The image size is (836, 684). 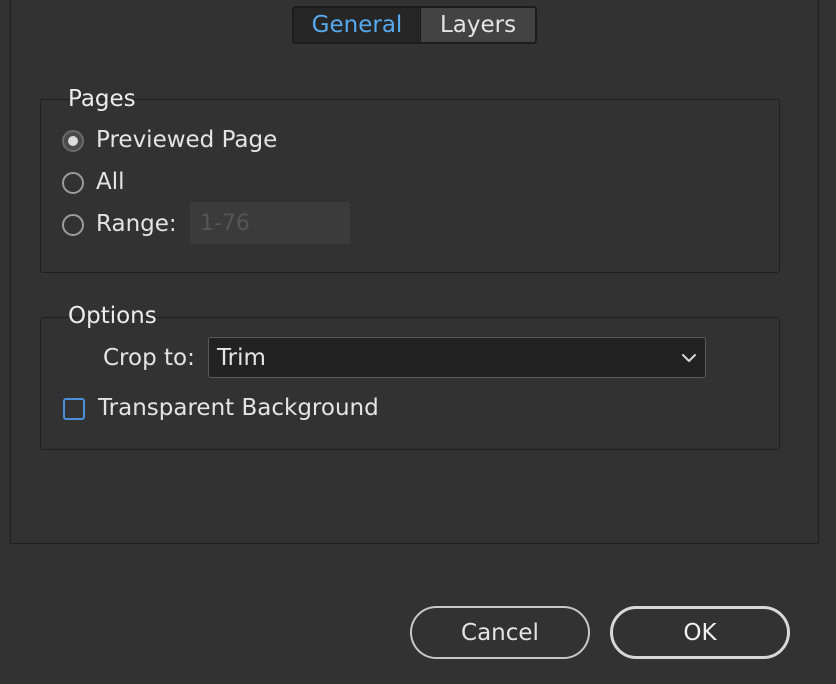 What do you see at coordinates (102, 99) in the screenshot?
I see `pages-group-title: Pages` at bounding box center [102, 99].